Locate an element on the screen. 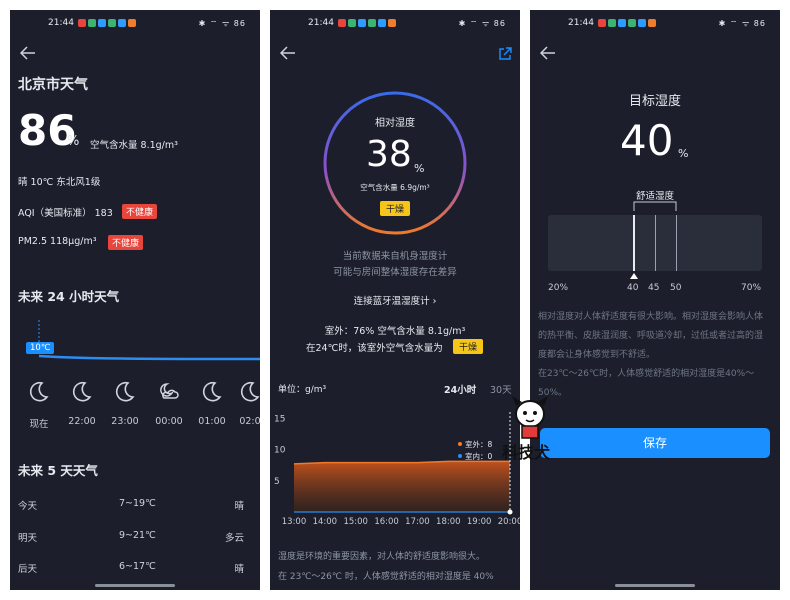 The height and width of the screenshot is (600, 790). watermark-text: 科技犬 is located at coordinates (526, 452).